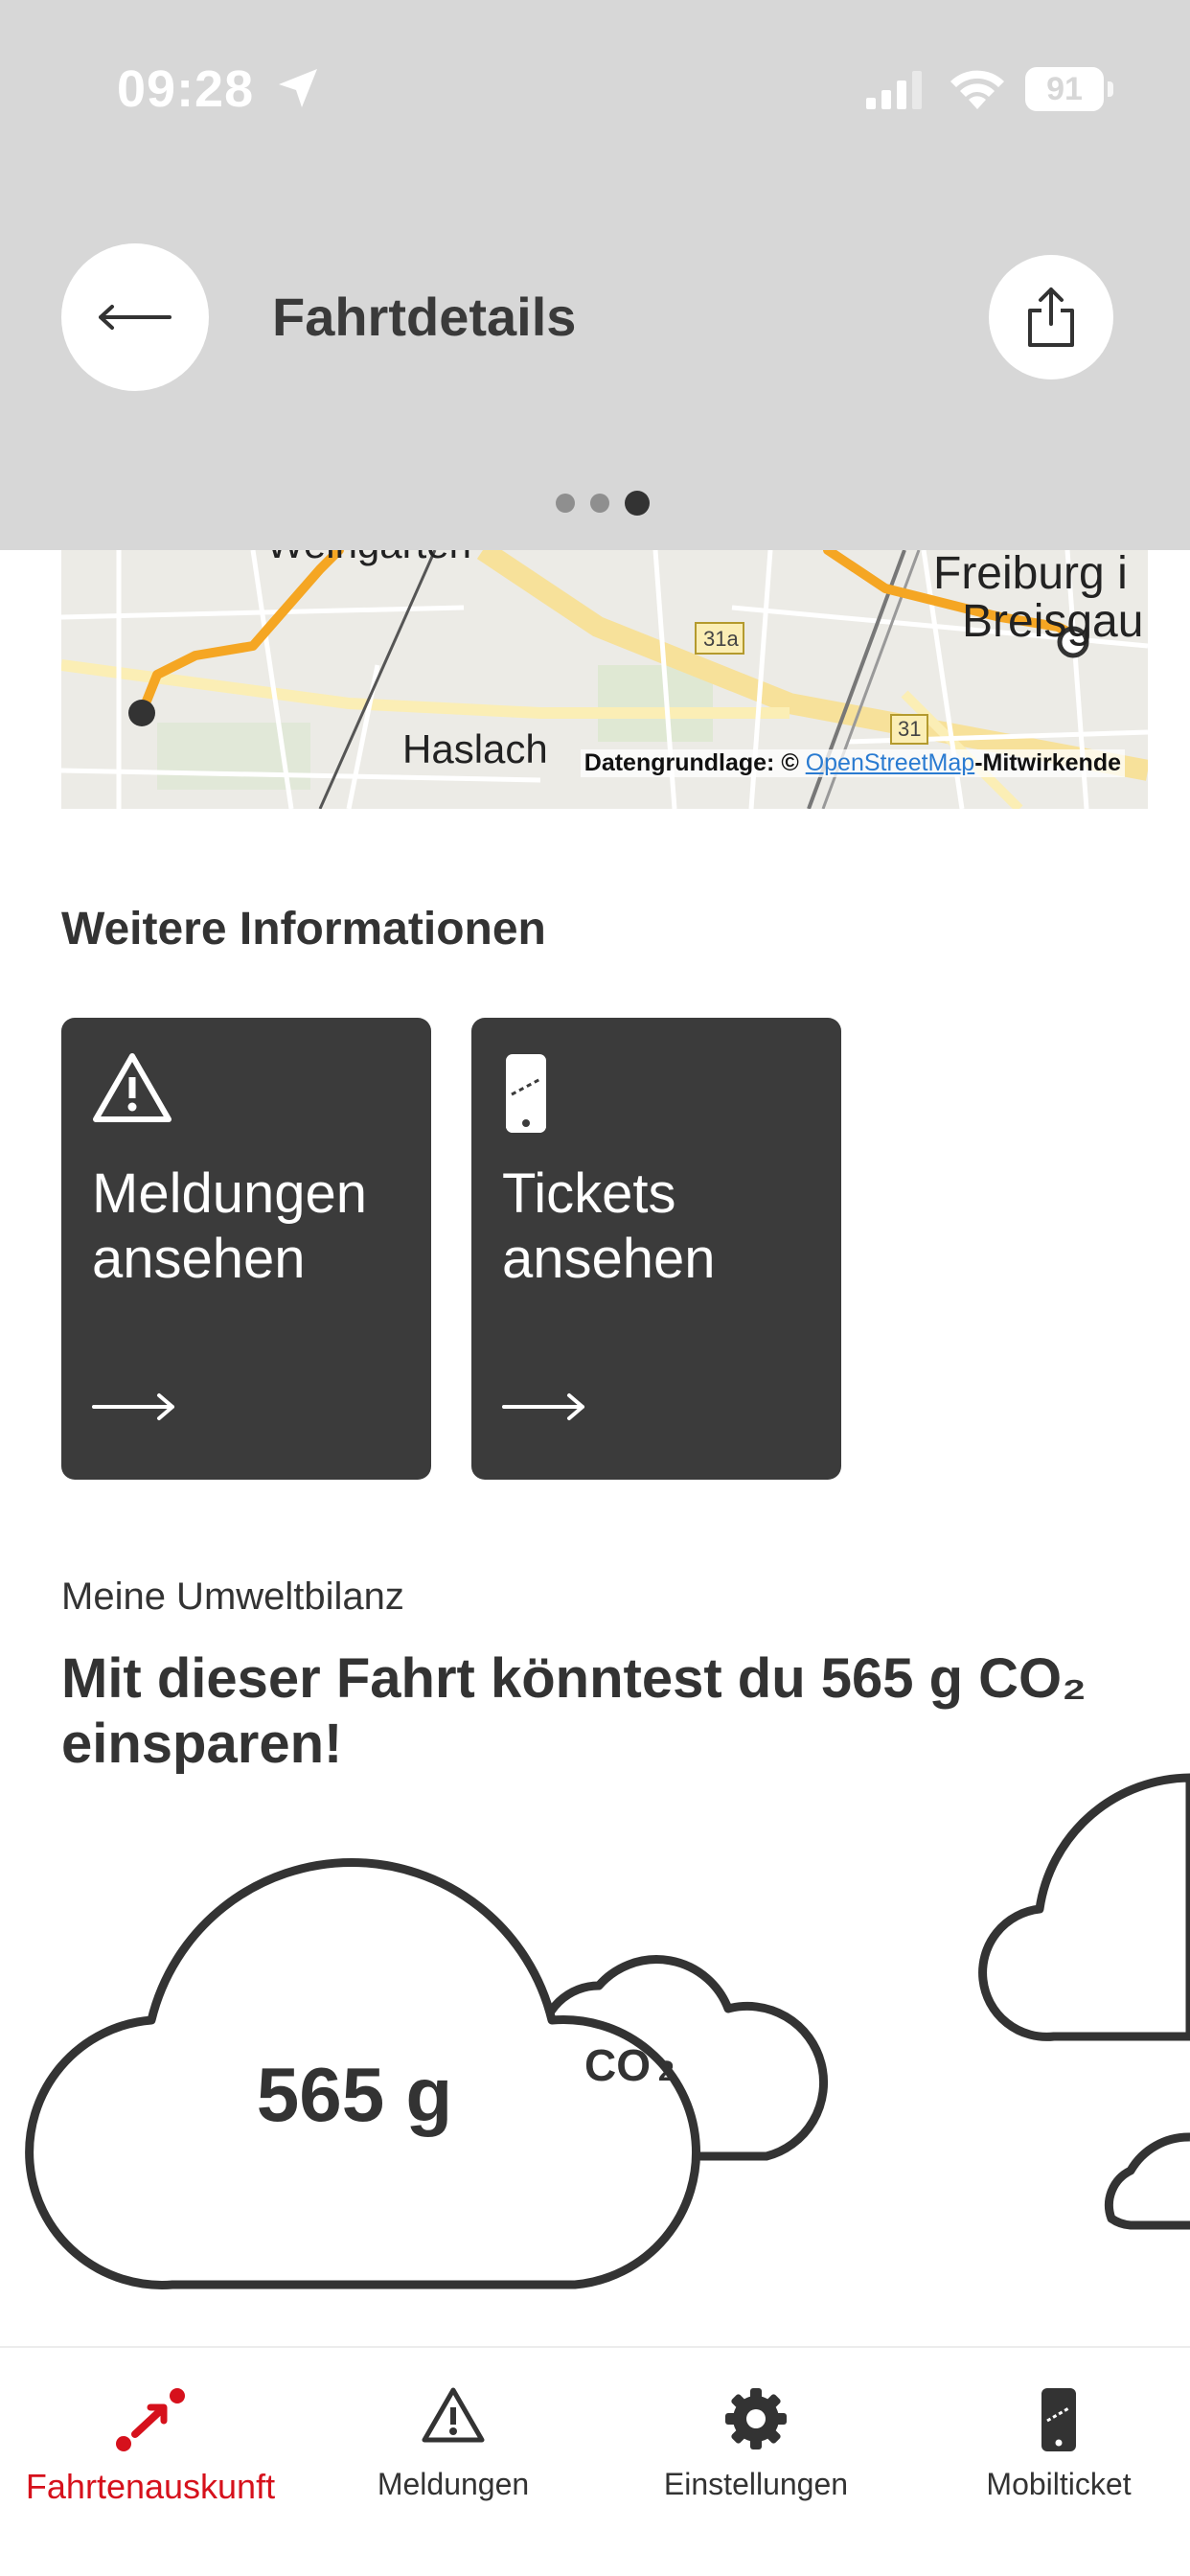 This screenshot has height=2576, width=1190. I want to click on co2-cloud-label: CO 2, so click(630, 2065).